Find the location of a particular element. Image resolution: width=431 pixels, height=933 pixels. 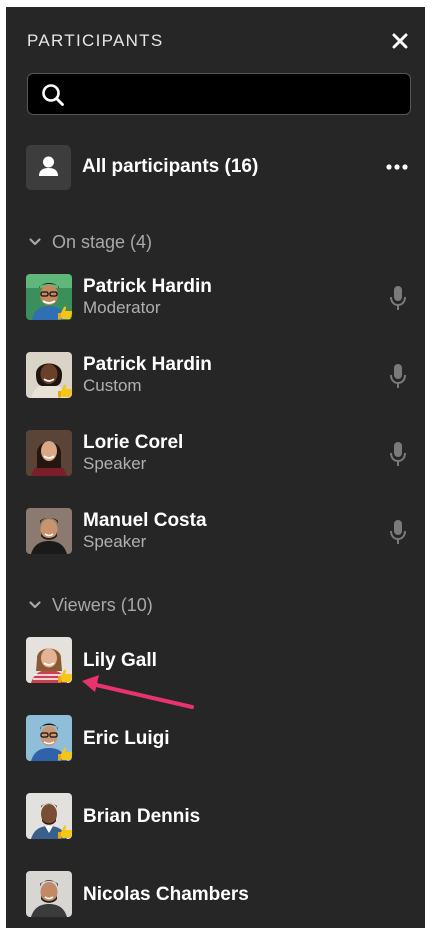

annotation-arrow-icon is located at coordinates (138, 692).